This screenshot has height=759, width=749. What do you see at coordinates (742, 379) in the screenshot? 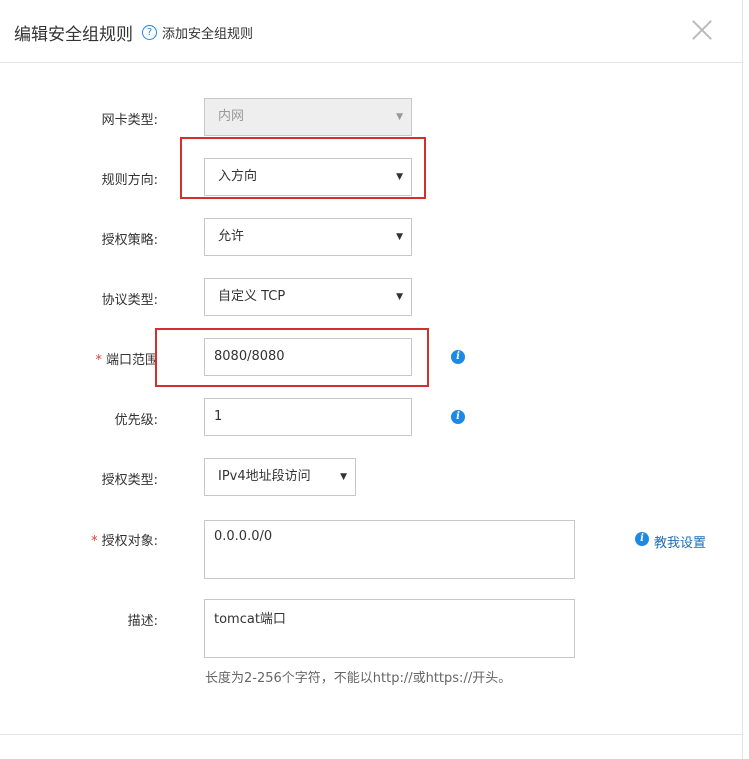
I see `dialog-right-border` at bounding box center [742, 379].